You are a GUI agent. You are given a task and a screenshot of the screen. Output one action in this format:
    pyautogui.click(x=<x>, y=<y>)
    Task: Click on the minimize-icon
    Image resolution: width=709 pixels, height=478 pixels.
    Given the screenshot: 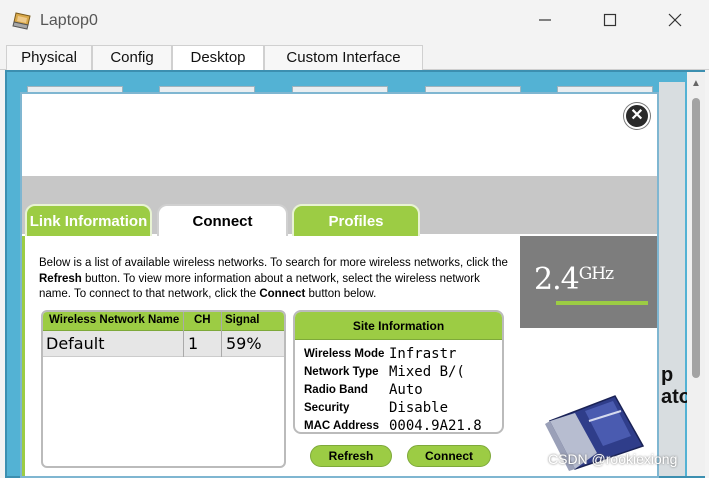 What is the action you would take?
    pyautogui.click(x=545, y=21)
    